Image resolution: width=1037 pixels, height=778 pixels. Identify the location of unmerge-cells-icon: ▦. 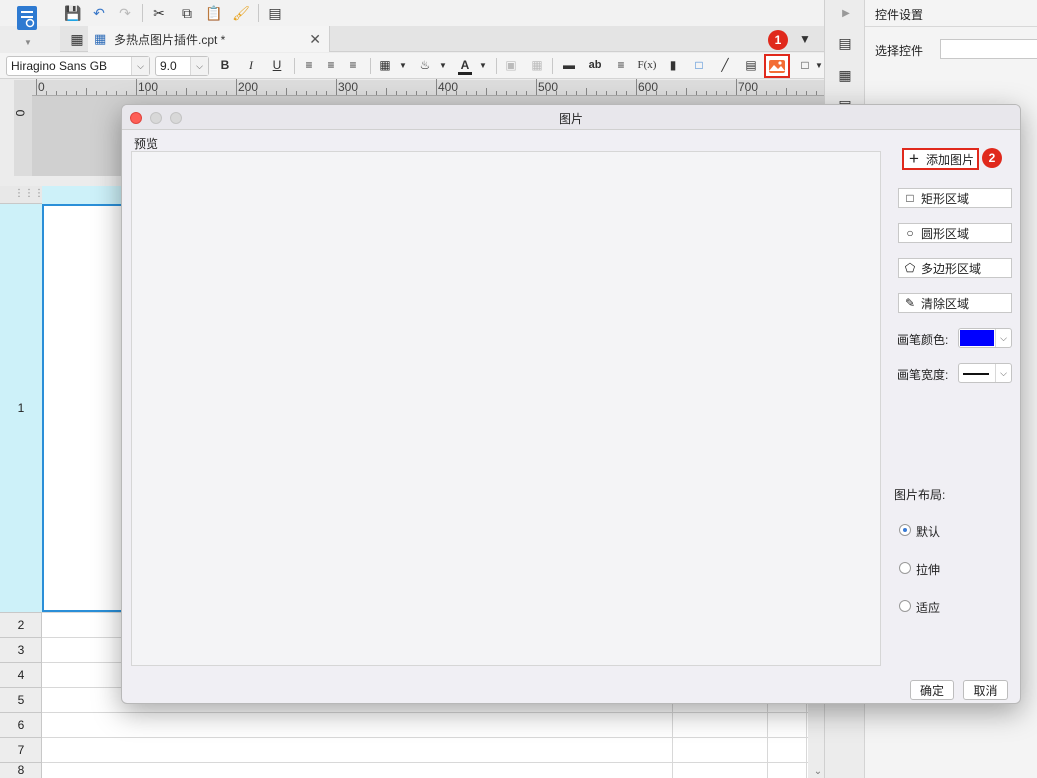
(537, 65).